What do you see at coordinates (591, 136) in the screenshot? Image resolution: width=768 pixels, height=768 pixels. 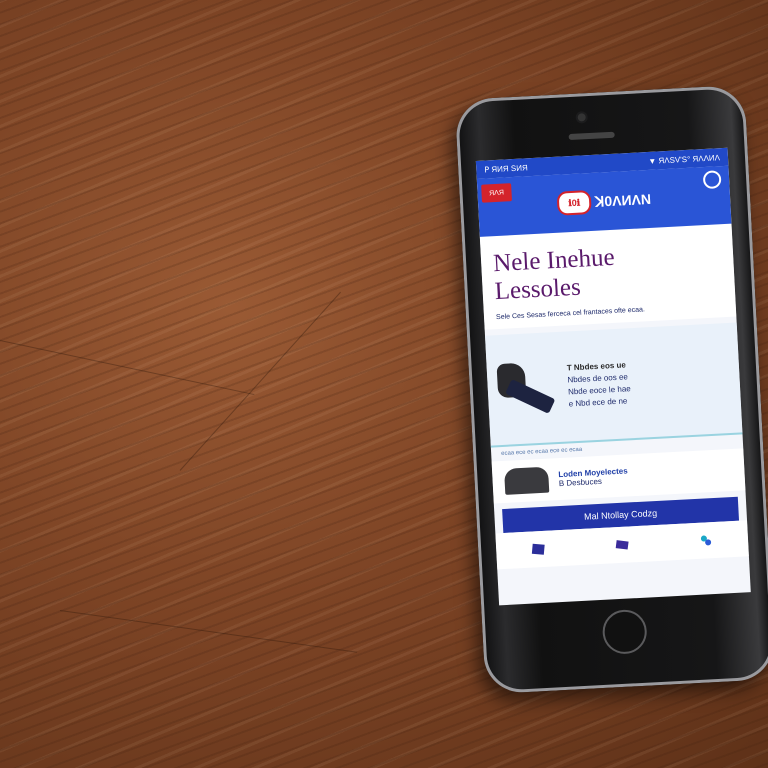 I see `earpiece-speaker` at bounding box center [591, 136].